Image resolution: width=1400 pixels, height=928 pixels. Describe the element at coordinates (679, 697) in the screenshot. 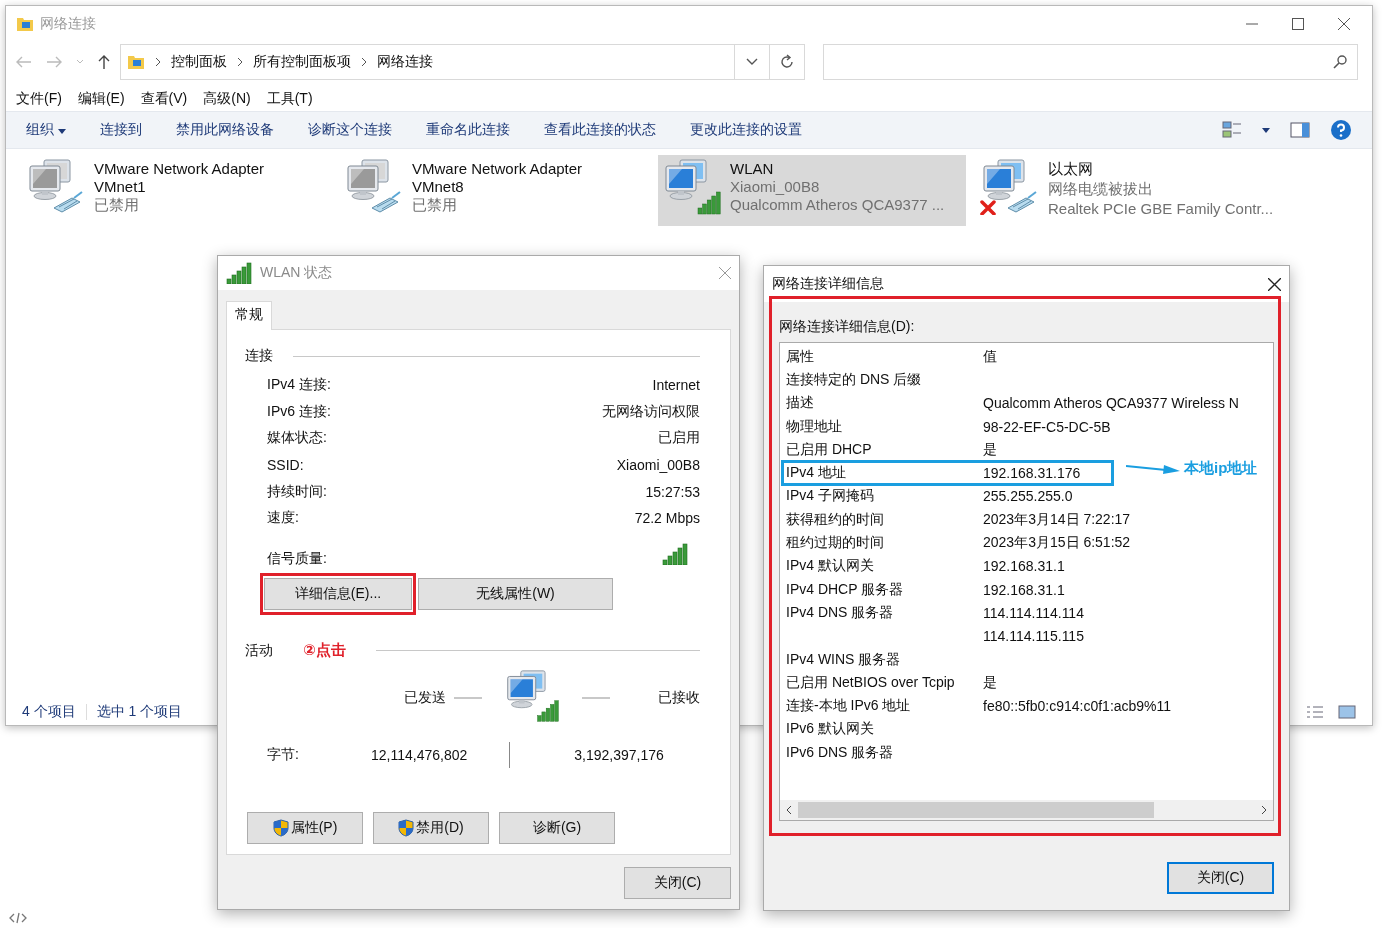

I see `received-label: 已接收` at that location.